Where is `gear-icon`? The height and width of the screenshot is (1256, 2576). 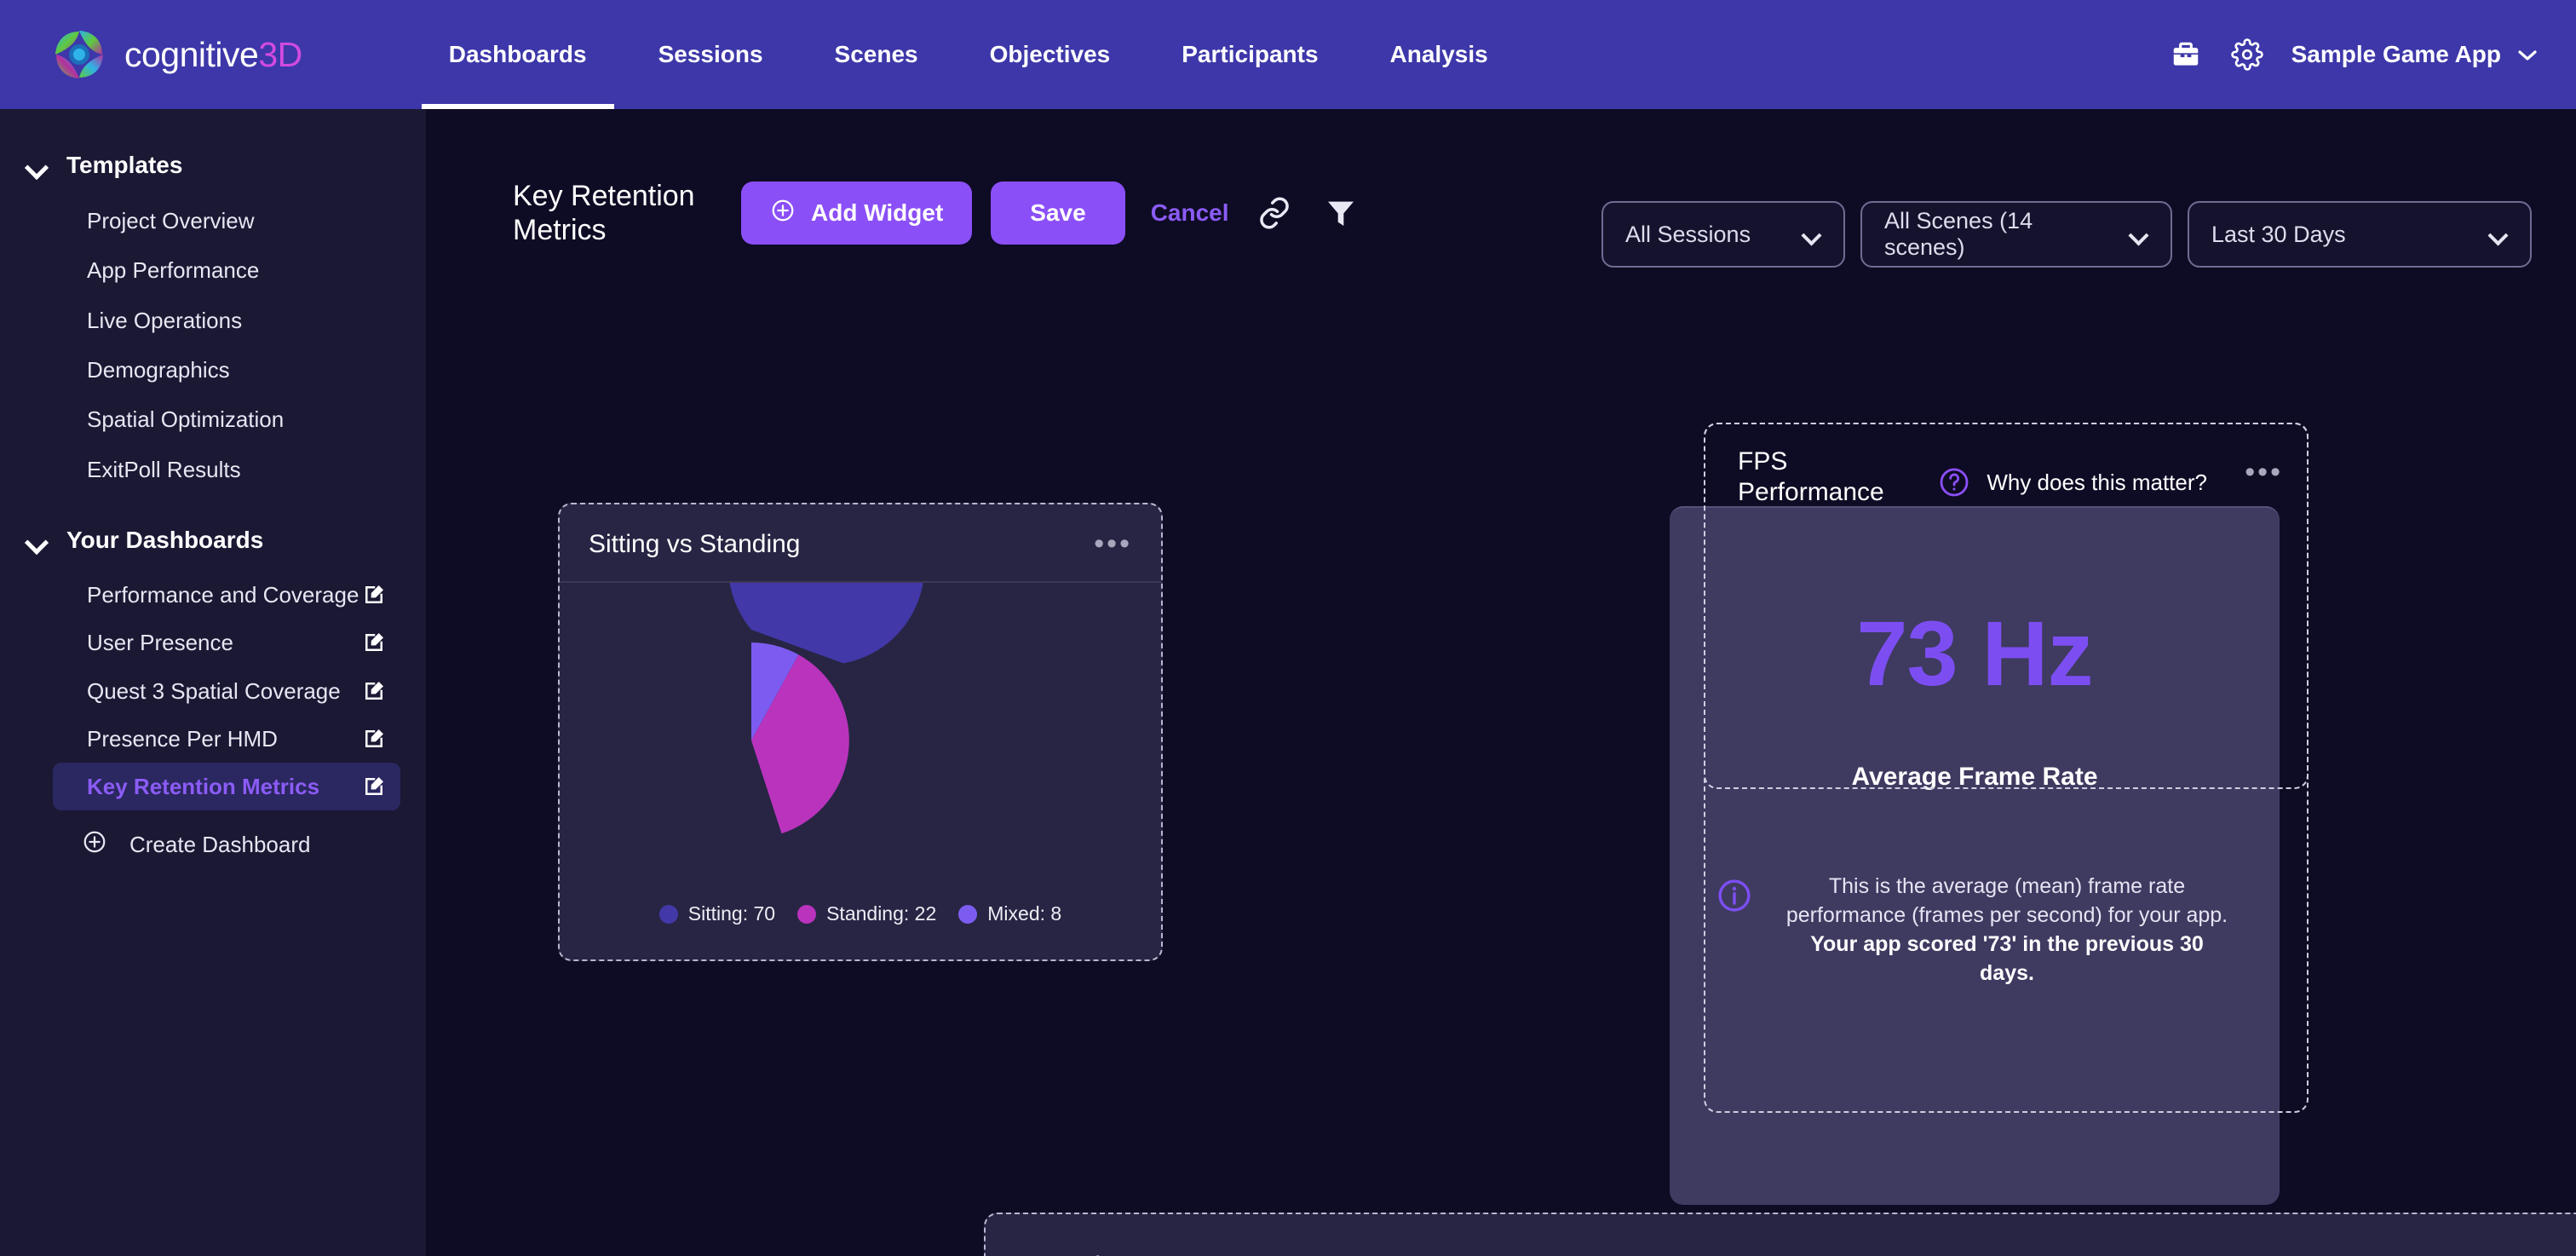 gear-icon is located at coordinates (2247, 54).